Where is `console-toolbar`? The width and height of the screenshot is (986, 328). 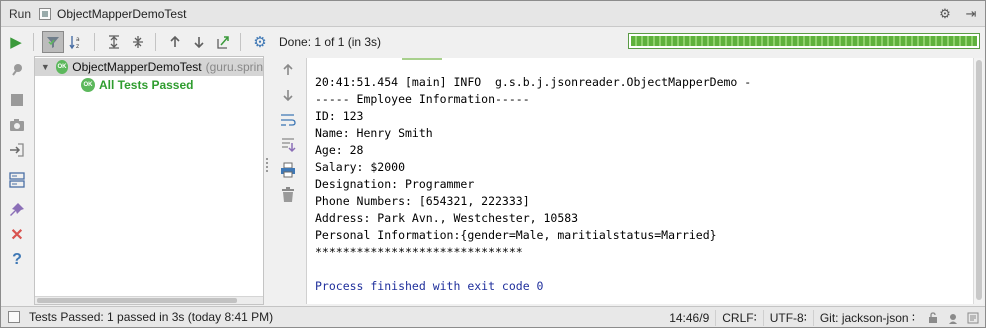 console-toolbar is located at coordinates (288, 134).